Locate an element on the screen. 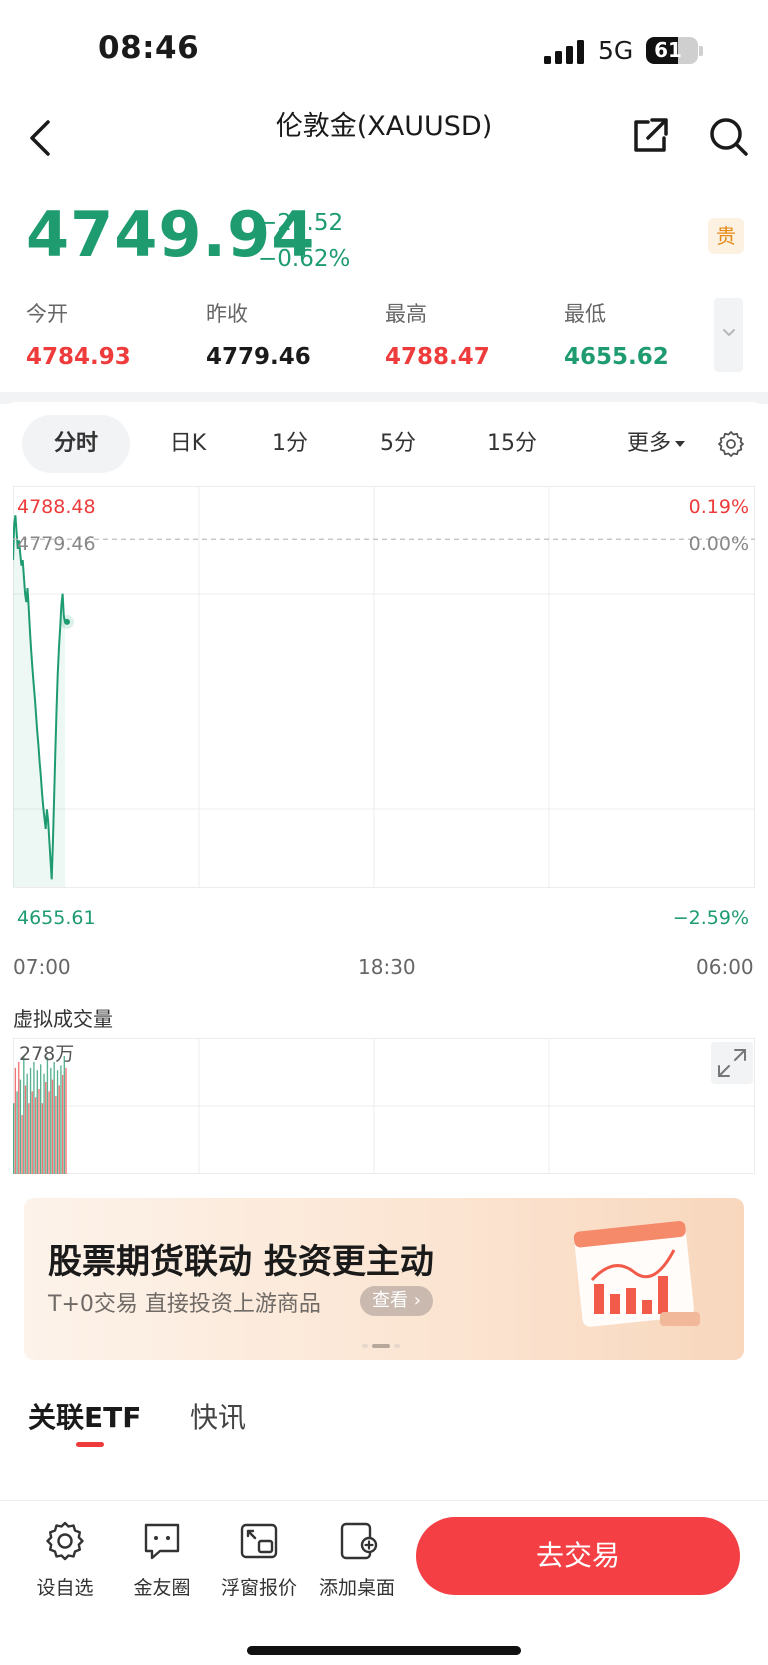  add-watchlist-button: 设自选 is located at coordinates (65, 1559).